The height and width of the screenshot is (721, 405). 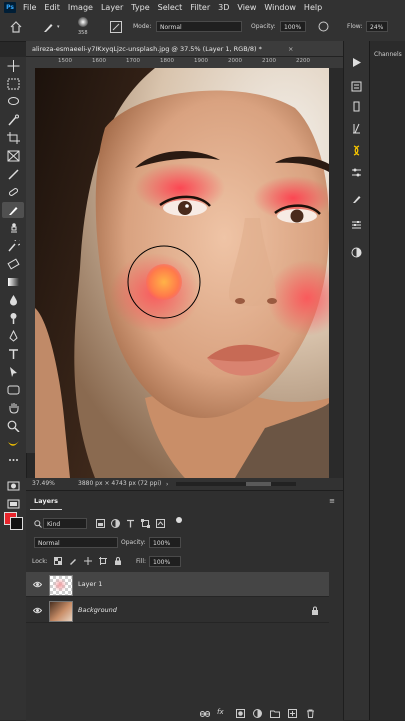 What do you see at coordinates (223, 7) in the screenshot?
I see `menu-3d: 3D` at bounding box center [223, 7].